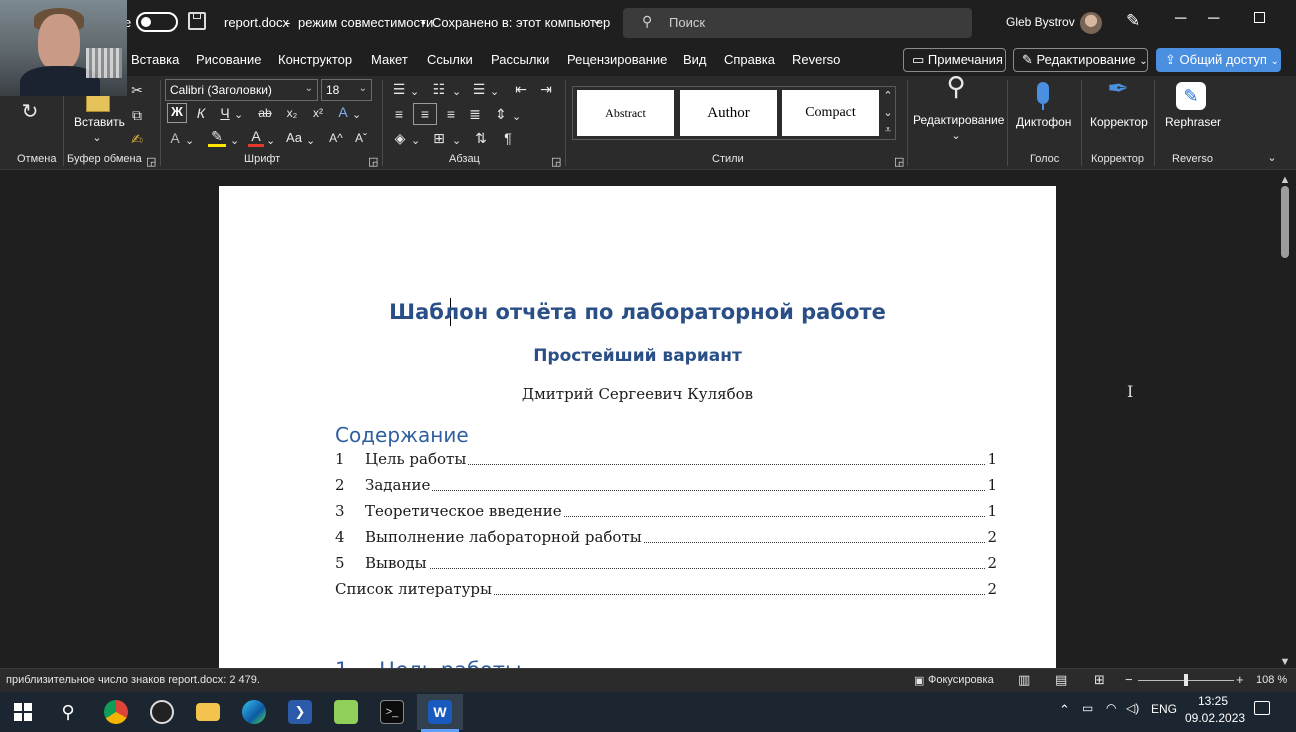 The width and height of the screenshot is (1296, 732). Describe the element at coordinates (961, 680) in the screenshot. I see `focus-mode-button: Фокусировка` at that location.